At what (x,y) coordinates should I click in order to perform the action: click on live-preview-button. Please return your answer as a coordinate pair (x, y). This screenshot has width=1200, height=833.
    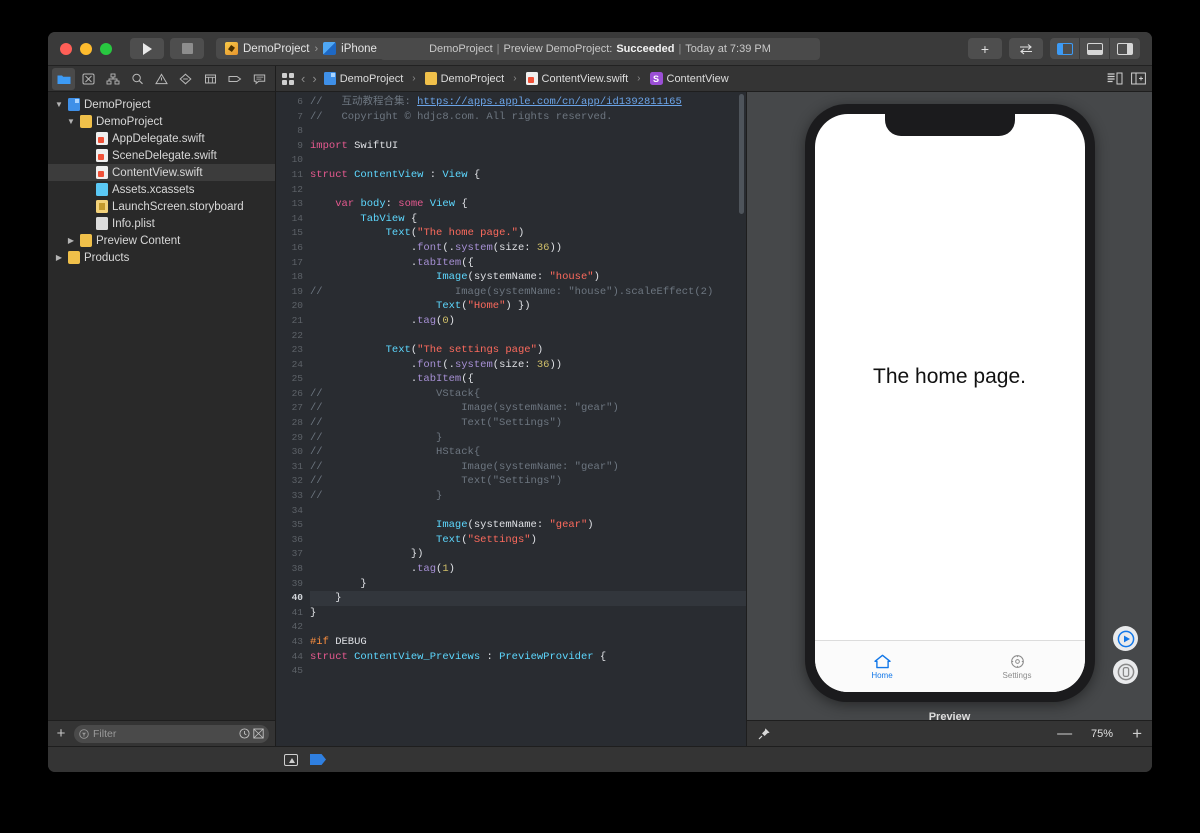
    Looking at the image, I should click on (1125, 638).